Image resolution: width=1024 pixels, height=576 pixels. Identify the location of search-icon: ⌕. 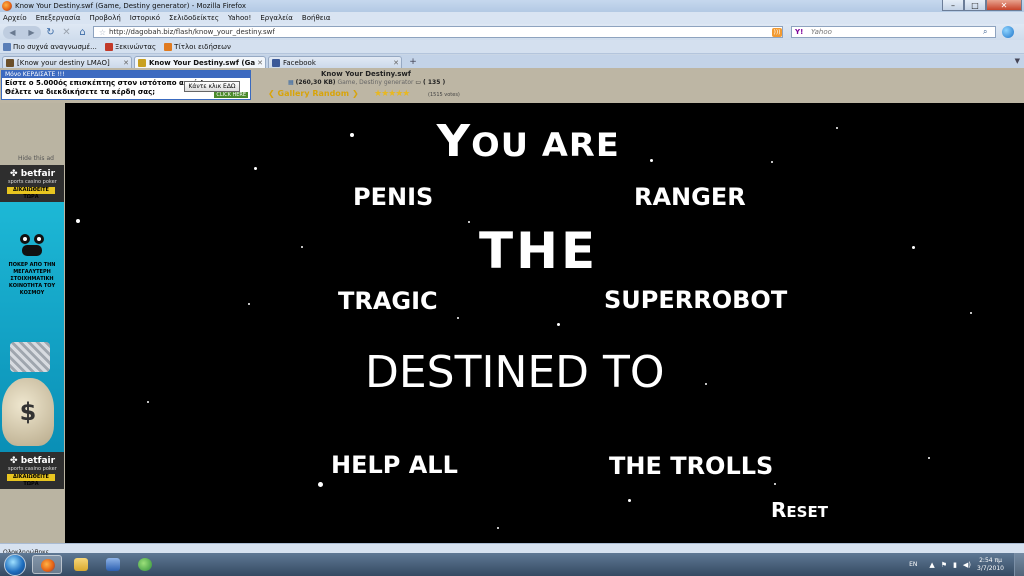
(989, 32).